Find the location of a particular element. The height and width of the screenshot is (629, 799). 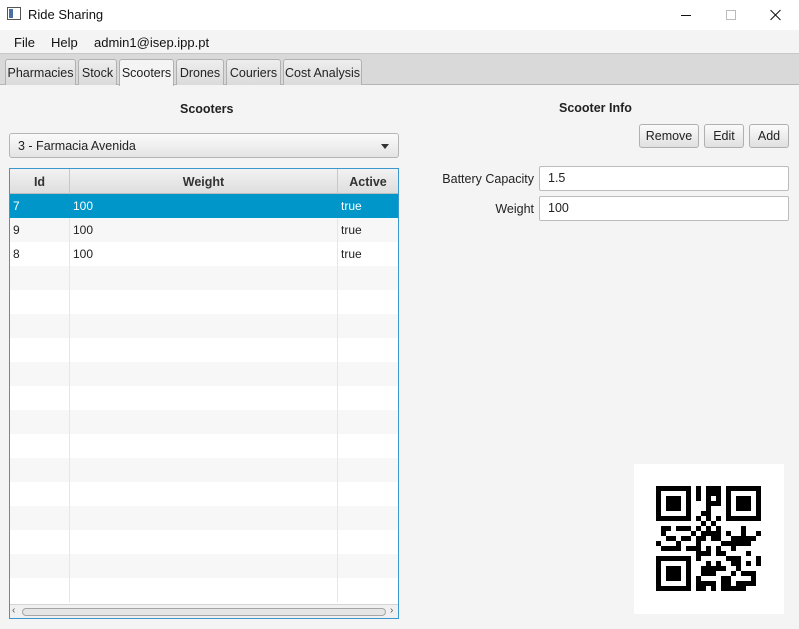

maximize-button is located at coordinates (731, 15).